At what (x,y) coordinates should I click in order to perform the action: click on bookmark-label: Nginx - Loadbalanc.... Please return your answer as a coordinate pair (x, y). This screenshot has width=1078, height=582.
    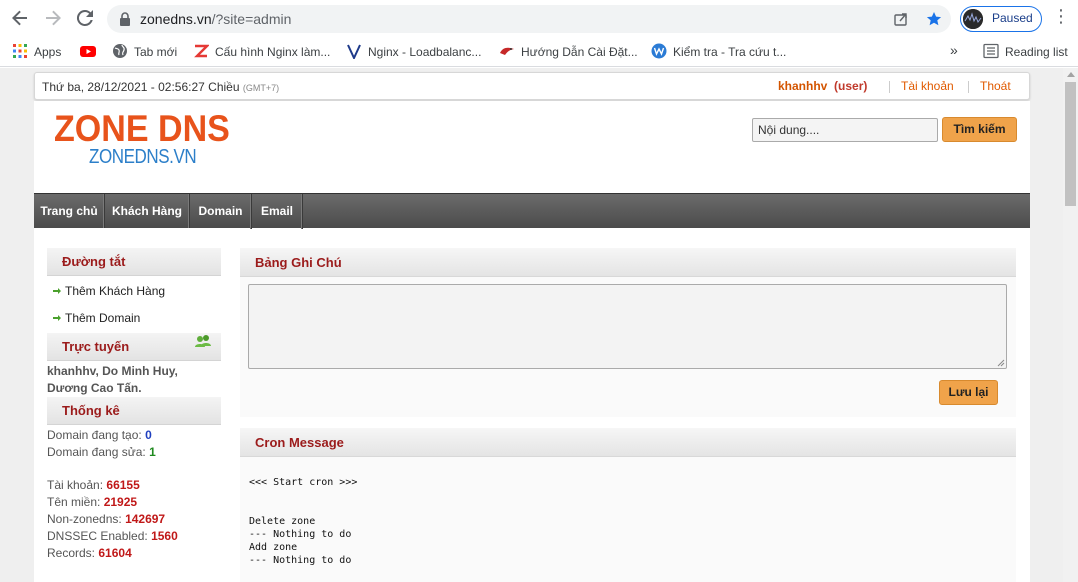
    Looking at the image, I should click on (425, 52).